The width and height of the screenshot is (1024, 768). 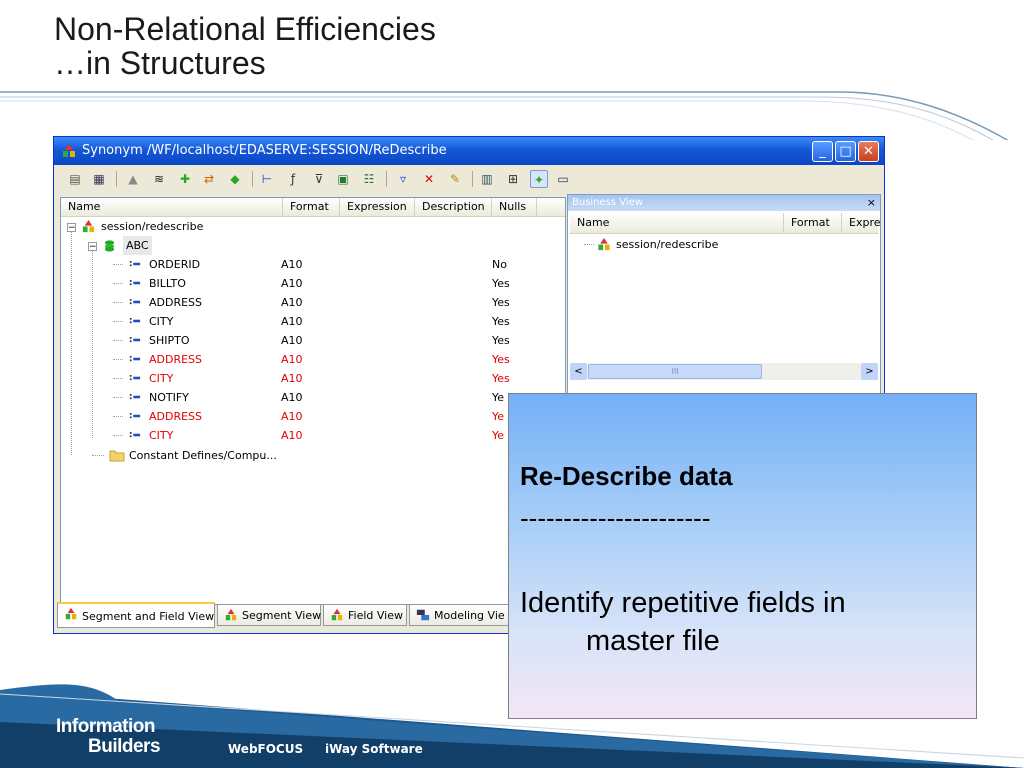 What do you see at coordinates (293, 179) in the screenshot?
I see `compute-icon: ƒ` at bounding box center [293, 179].